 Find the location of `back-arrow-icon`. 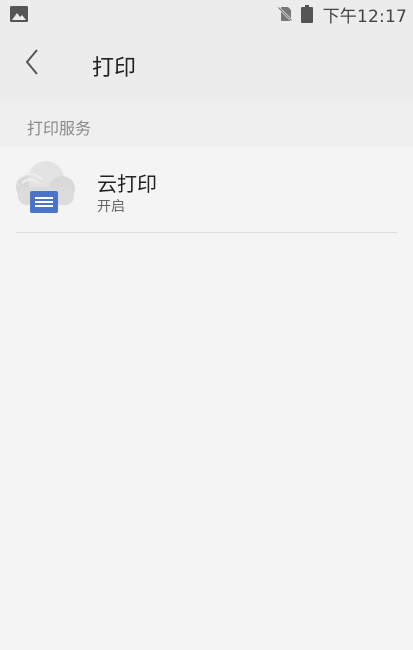

back-arrow-icon is located at coordinates (31, 62).